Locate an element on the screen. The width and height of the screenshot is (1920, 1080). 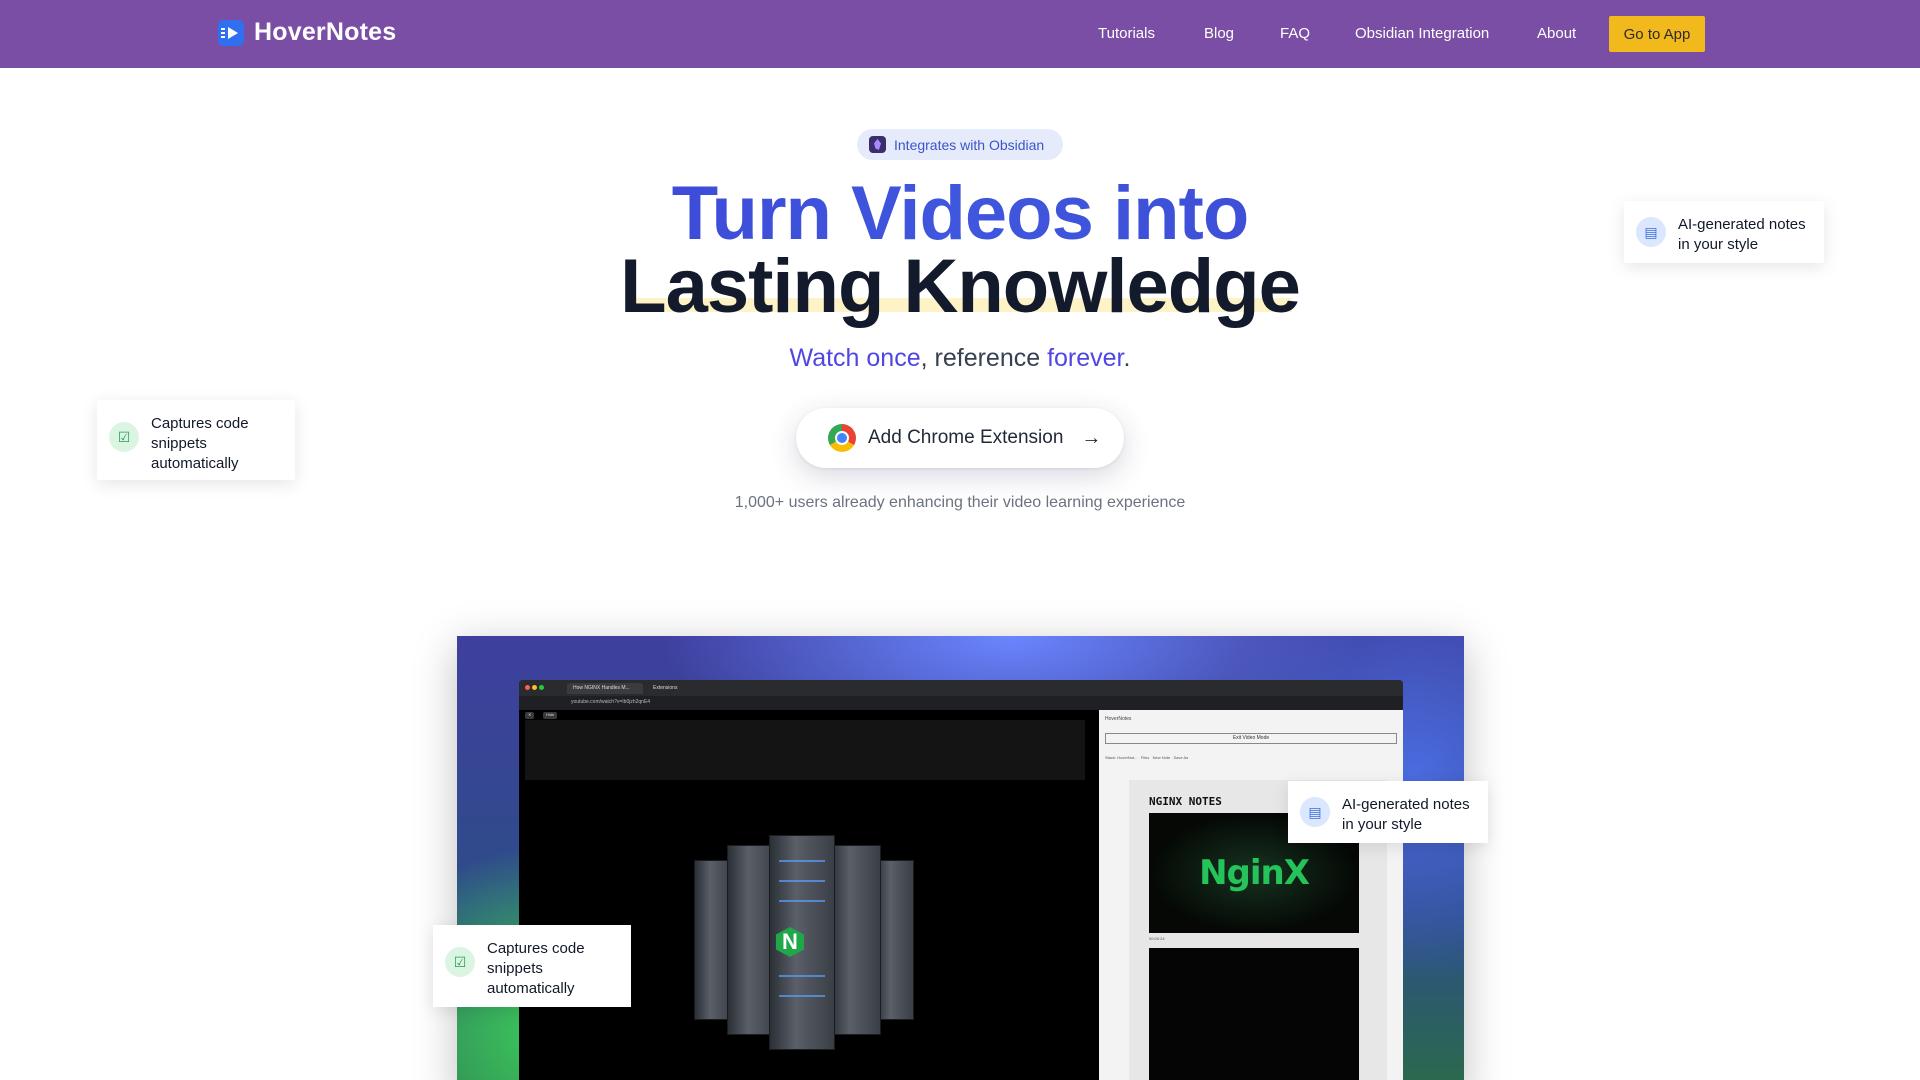
browser-tab-extensions: Extensions is located at coordinates (665, 688).